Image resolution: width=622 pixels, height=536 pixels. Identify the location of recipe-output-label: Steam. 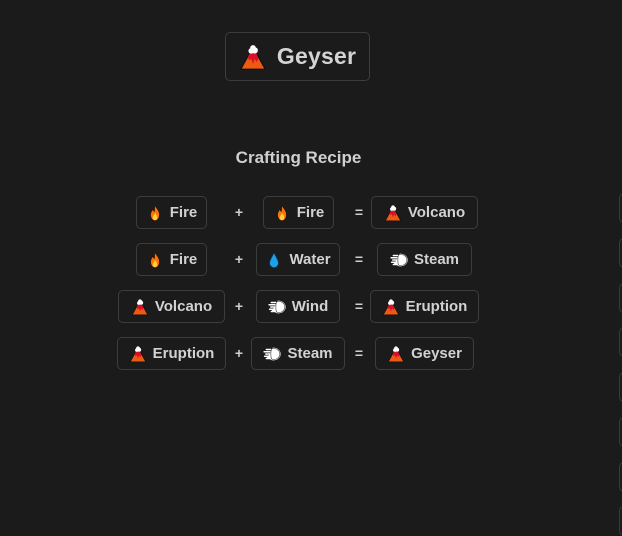
(436, 259).